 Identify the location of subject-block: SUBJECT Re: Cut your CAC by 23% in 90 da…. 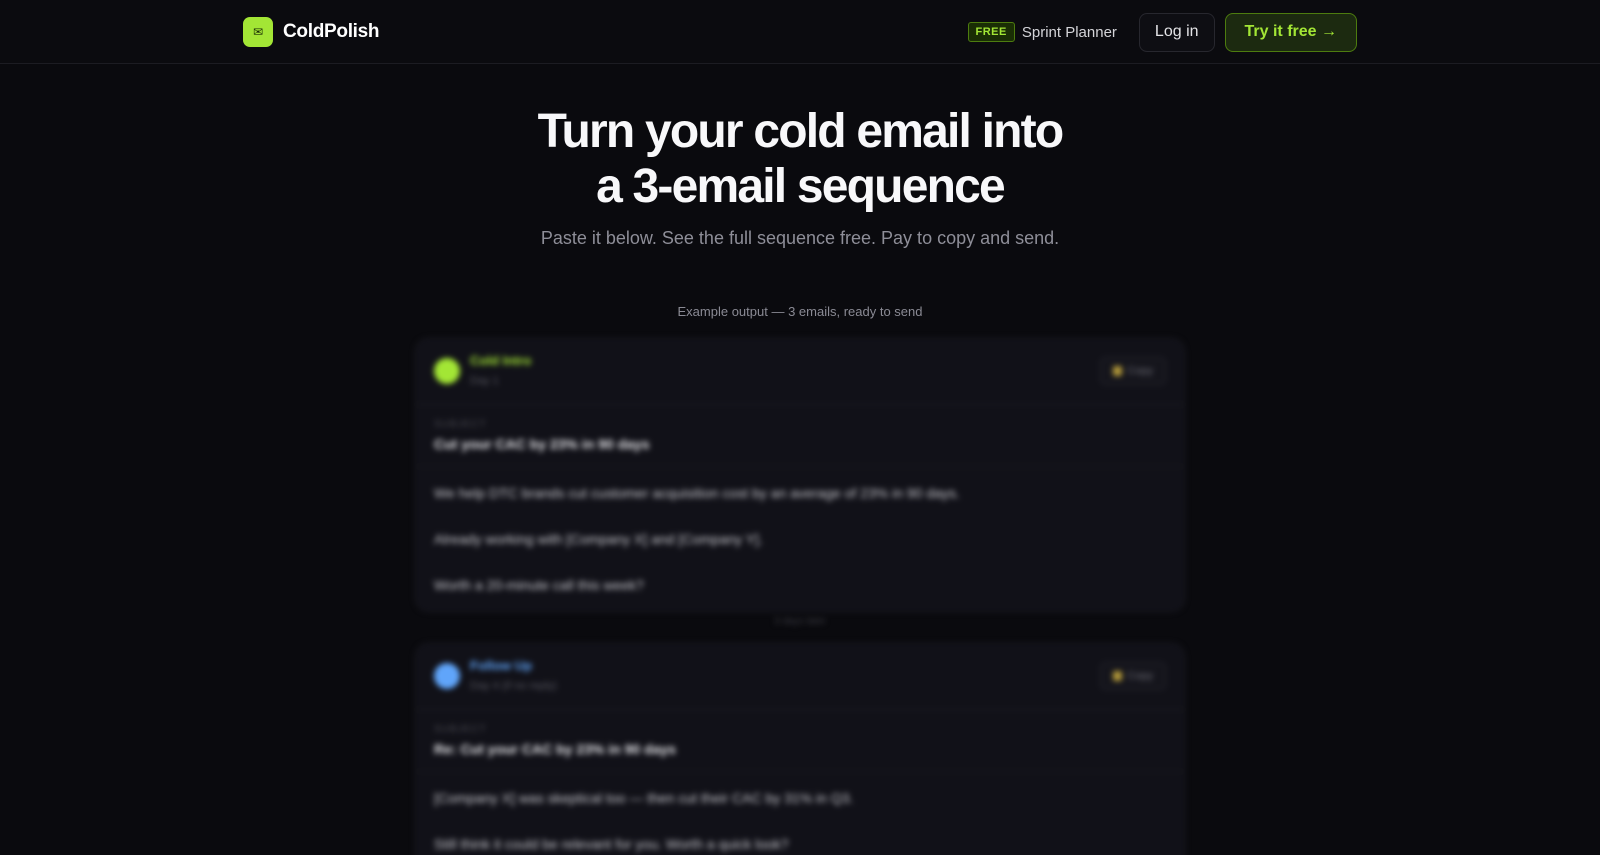
(800, 741).